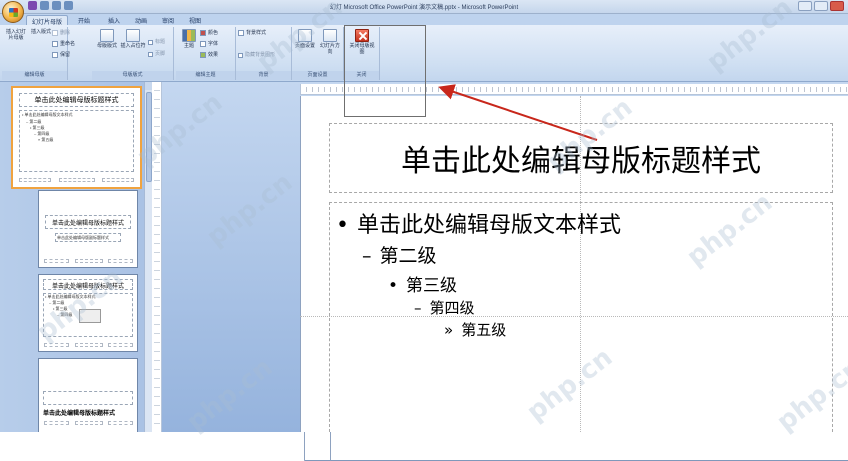 This screenshot has width=848, height=461. Describe the element at coordinates (209, 33) in the screenshot. I see `colors-button: 颜色` at that location.